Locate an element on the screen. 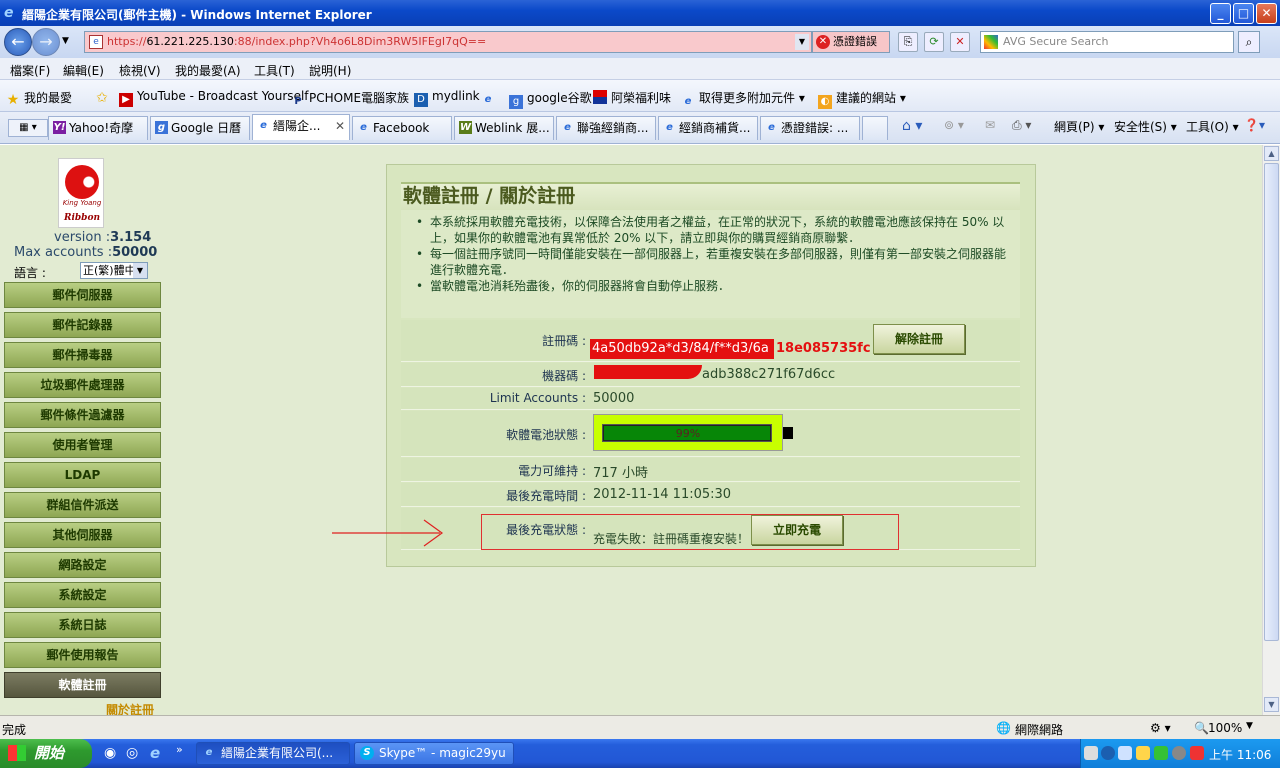 This screenshot has width=1280, height=768. tab-google-calendar: g Google 日曆 is located at coordinates (200, 128).